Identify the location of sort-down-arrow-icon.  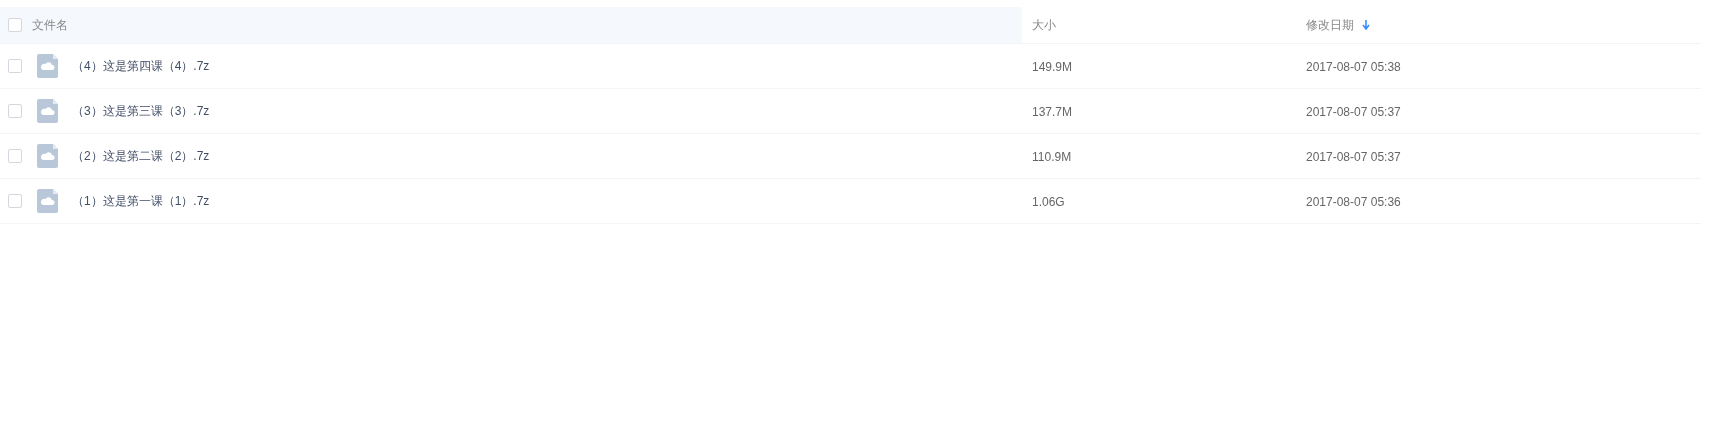
(1366, 25).